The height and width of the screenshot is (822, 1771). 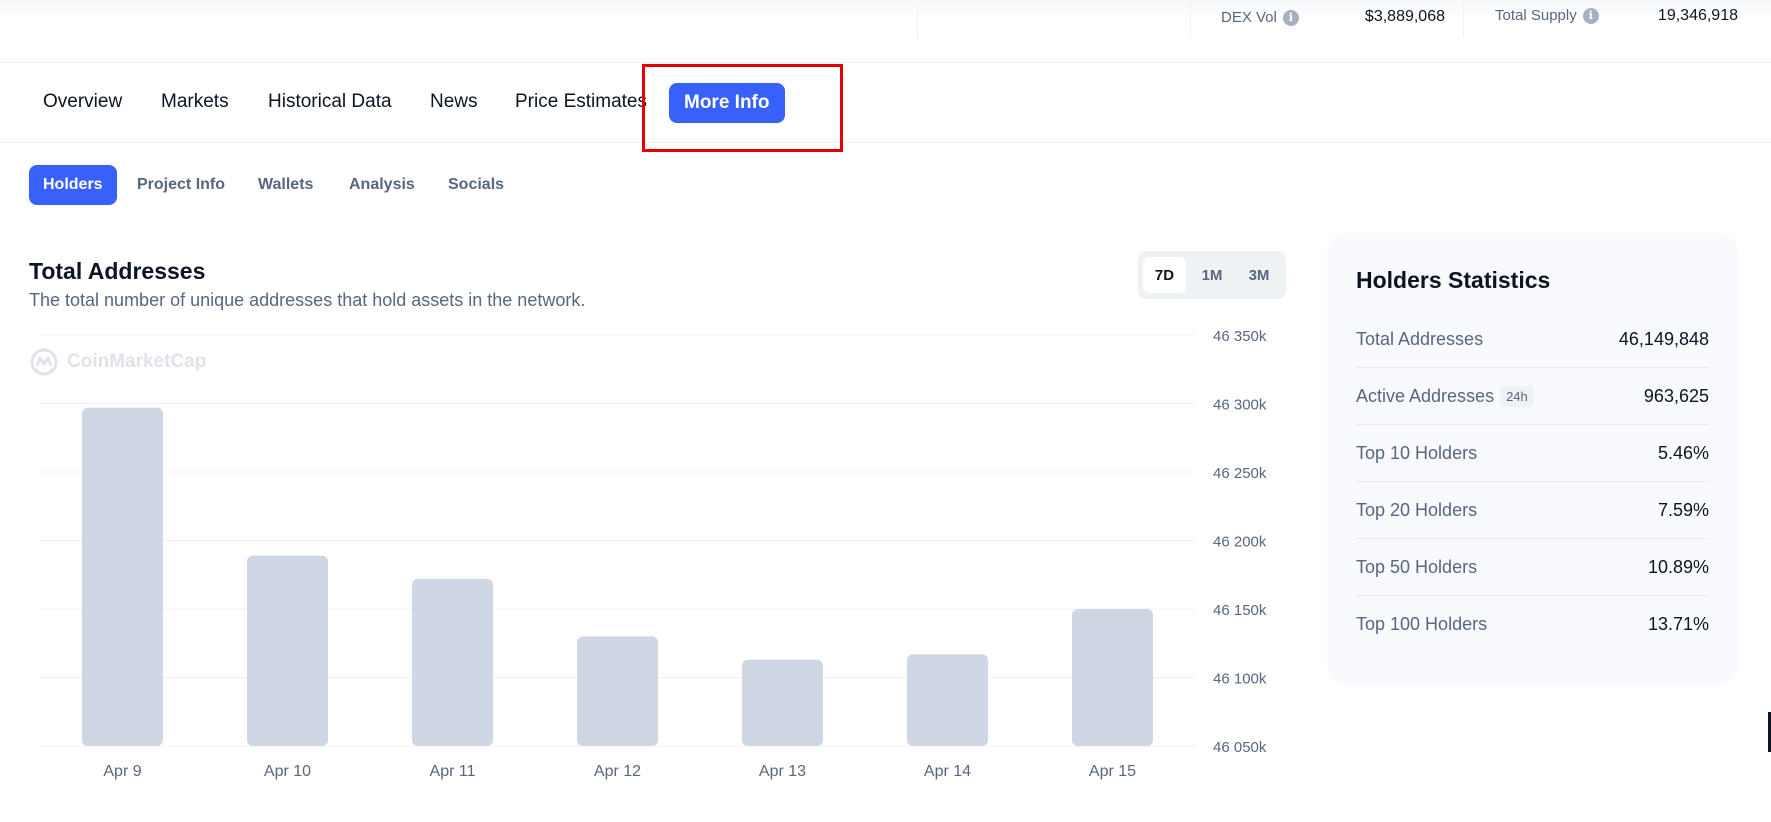 I want to click on x-tick-label: Apr 10, so click(x=287, y=771).